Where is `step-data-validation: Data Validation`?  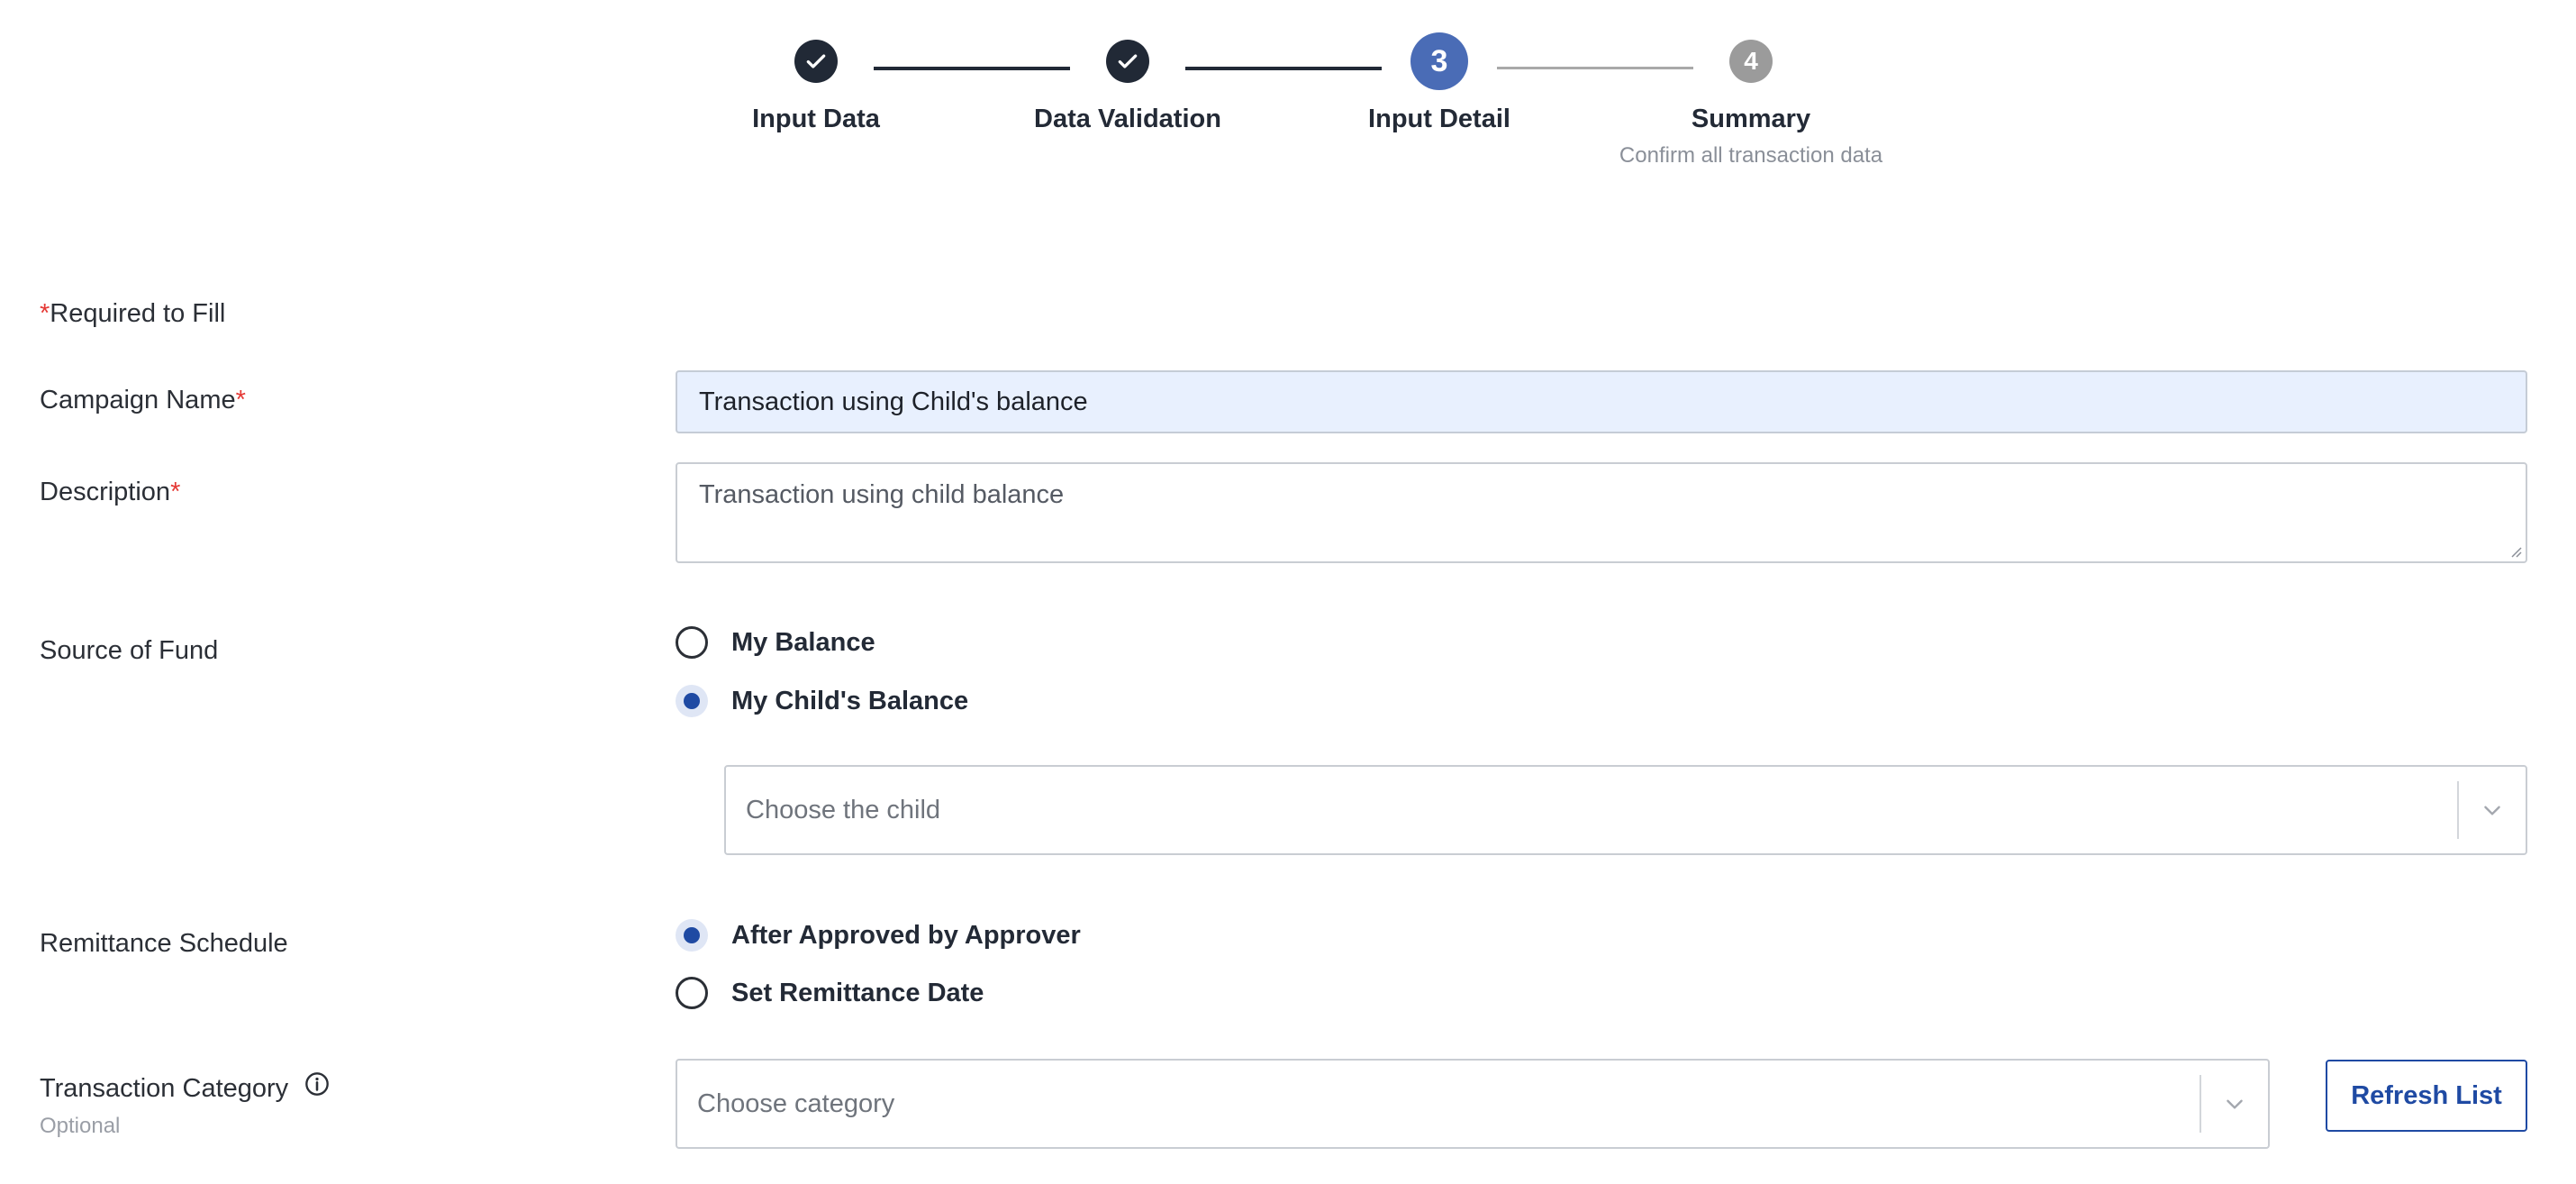 step-data-validation: Data Validation is located at coordinates (1128, 87).